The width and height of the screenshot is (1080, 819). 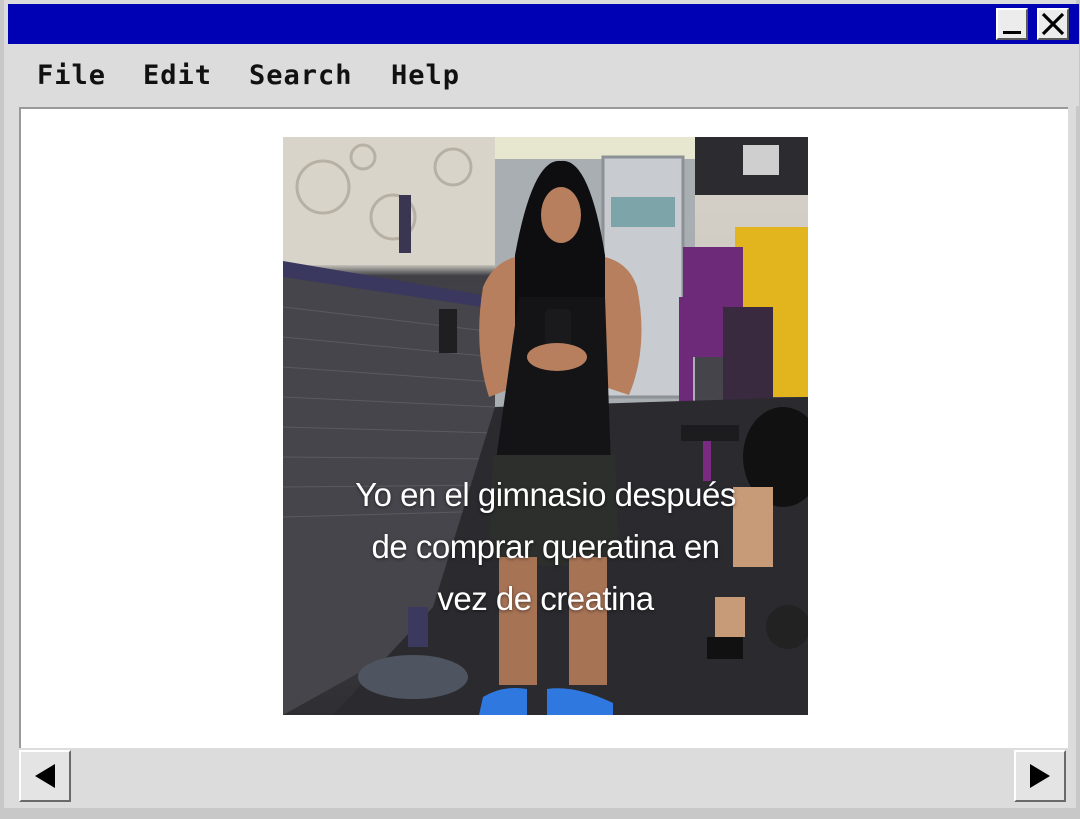 What do you see at coordinates (71, 75) in the screenshot?
I see `menu-file: File` at bounding box center [71, 75].